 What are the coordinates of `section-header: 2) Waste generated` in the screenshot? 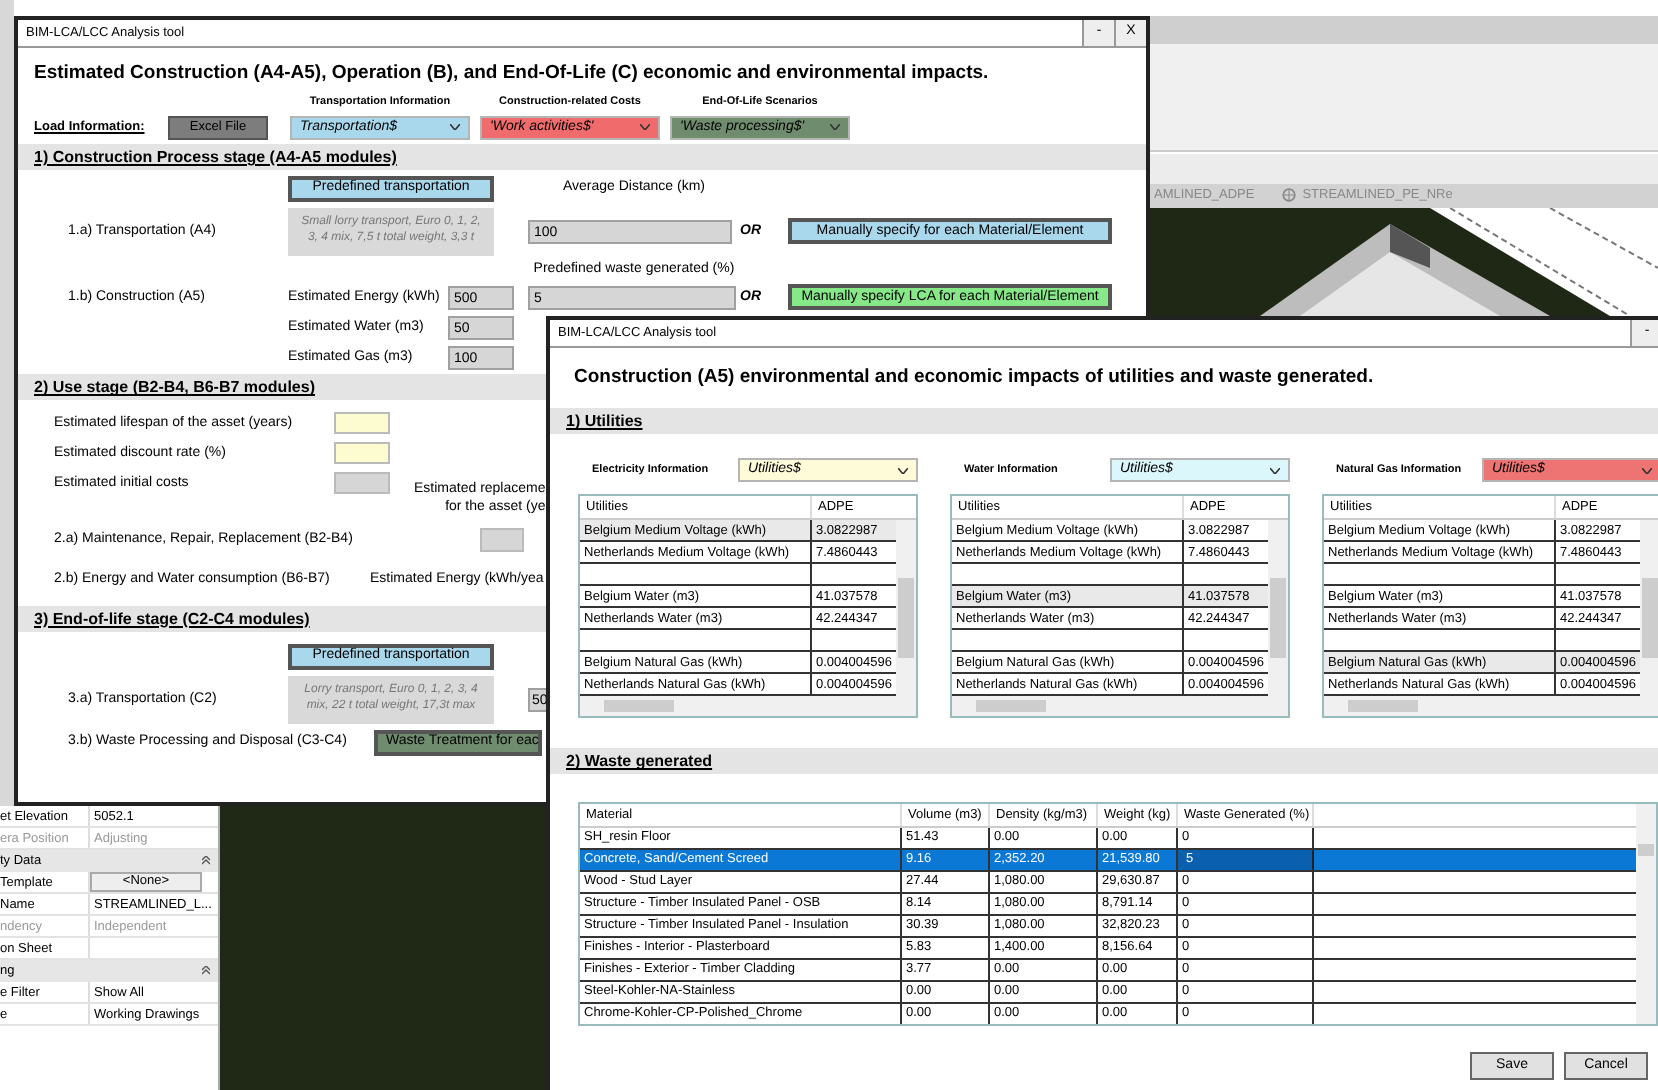 It's located at (1104, 761).